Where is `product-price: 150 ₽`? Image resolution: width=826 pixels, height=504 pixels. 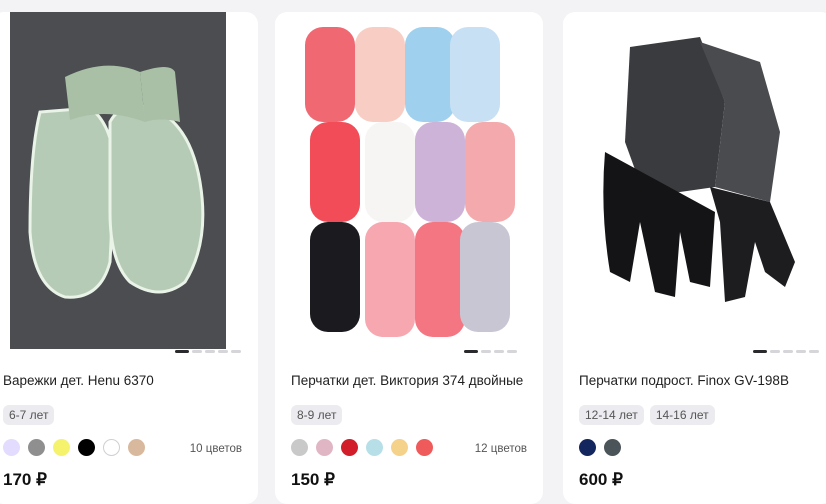 product-price: 150 ₽ is located at coordinates (313, 479).